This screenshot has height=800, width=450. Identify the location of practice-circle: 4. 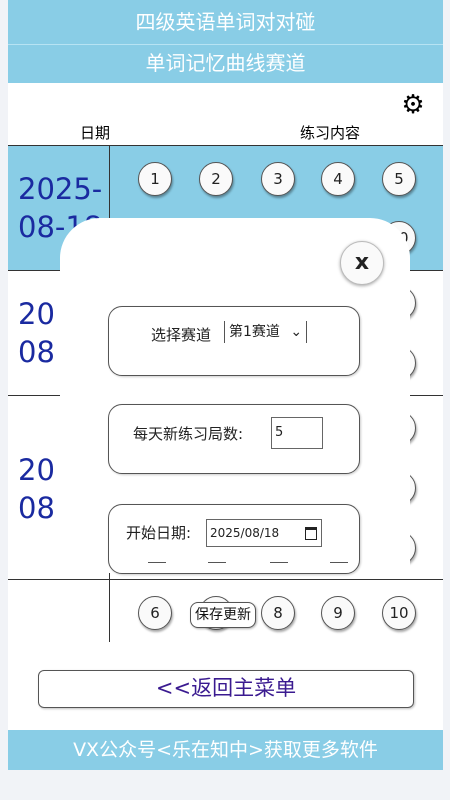
(338, 179).